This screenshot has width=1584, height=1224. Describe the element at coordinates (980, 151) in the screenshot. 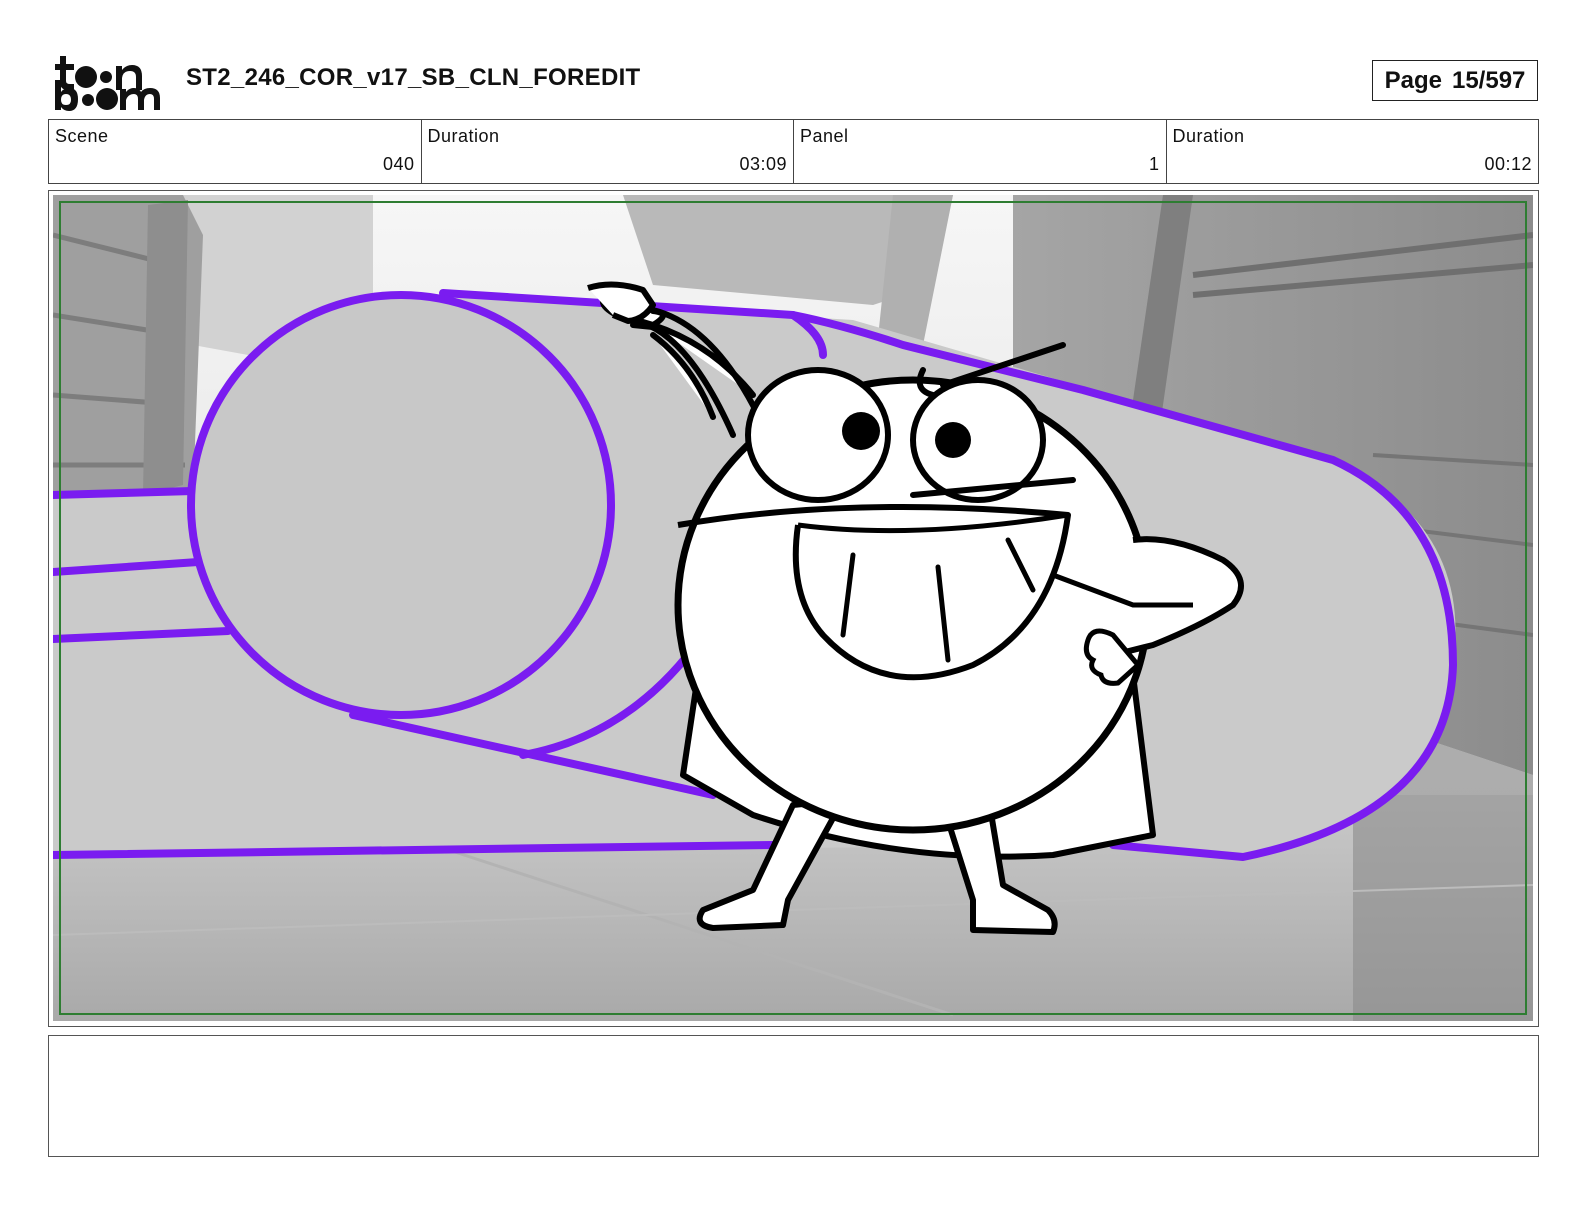

I see `panel-cell: Panel 1` at that location.